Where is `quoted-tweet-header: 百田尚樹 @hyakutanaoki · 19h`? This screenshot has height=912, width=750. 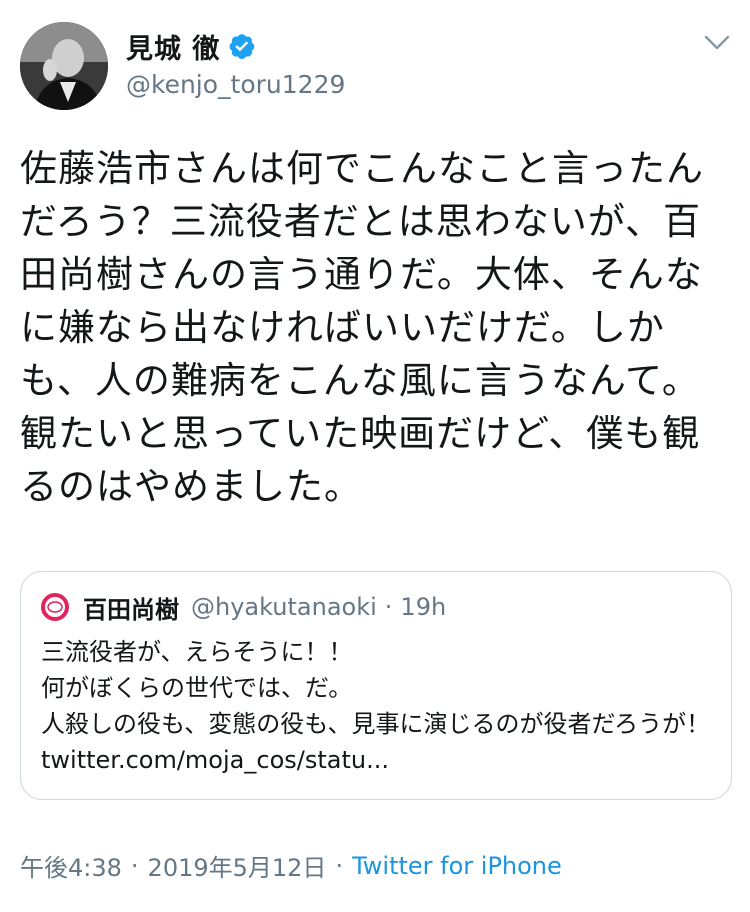 quoted-tweet-header: 百田尚樹 @hyakutanaoki · 19h is located at coordinates (376, 607).